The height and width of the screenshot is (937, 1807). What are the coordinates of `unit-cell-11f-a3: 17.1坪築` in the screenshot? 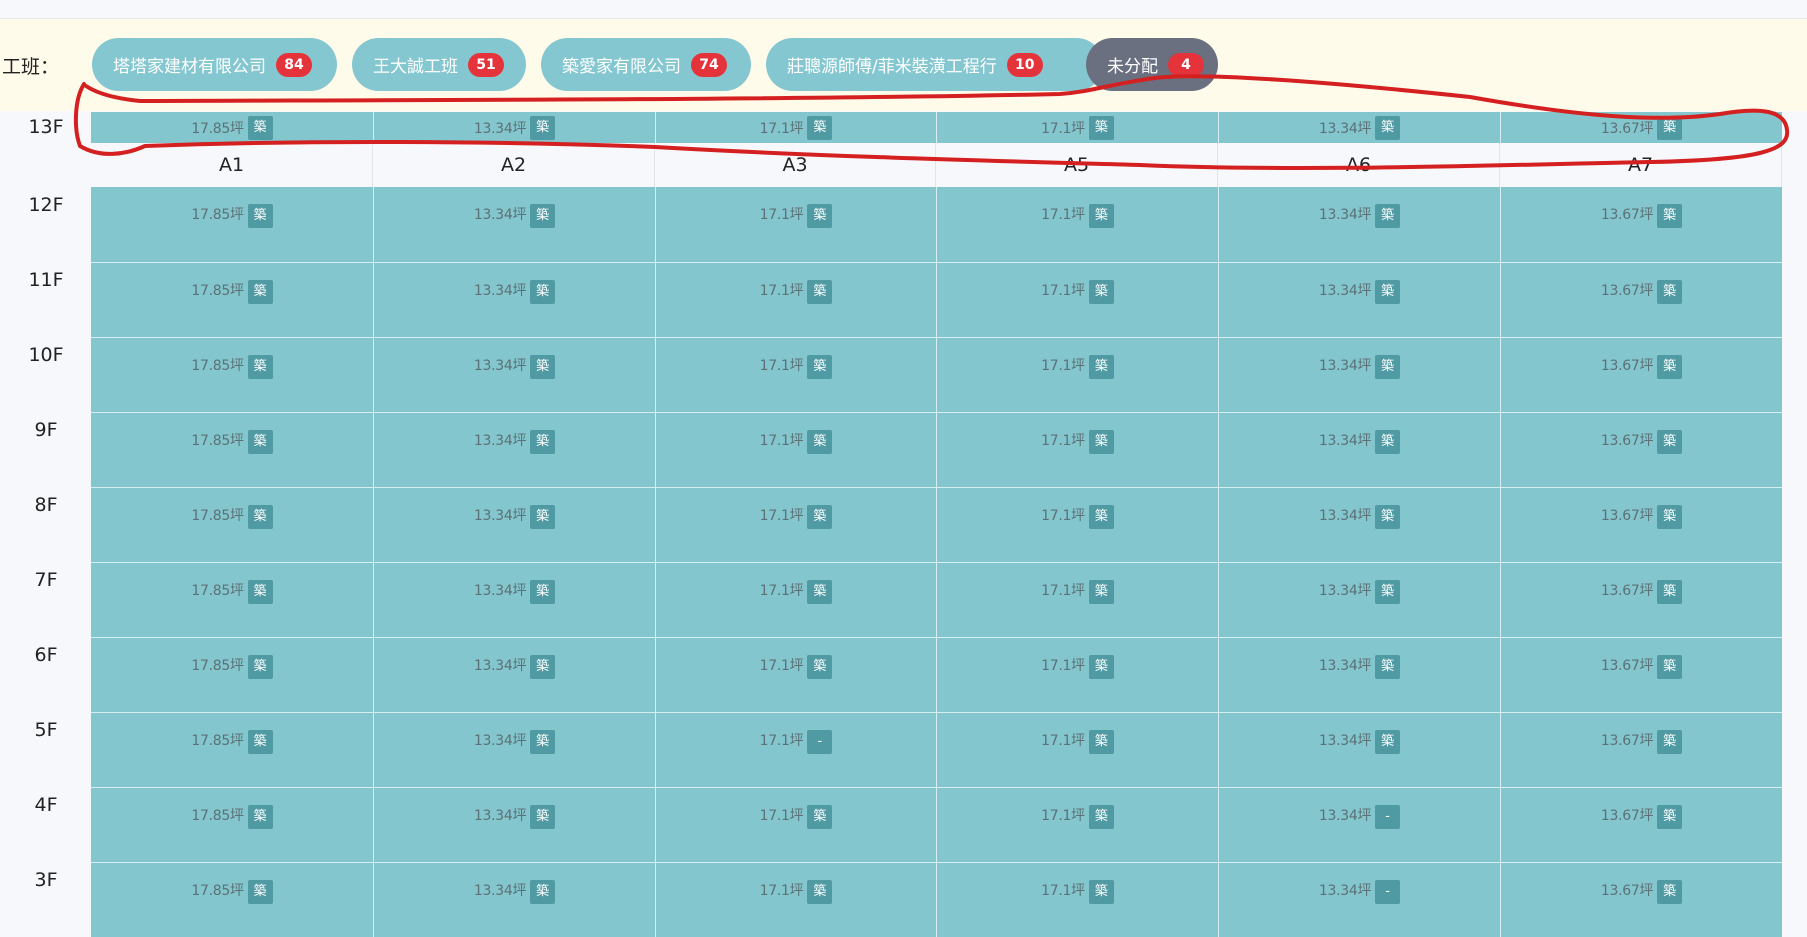 It's located at (795, 299).